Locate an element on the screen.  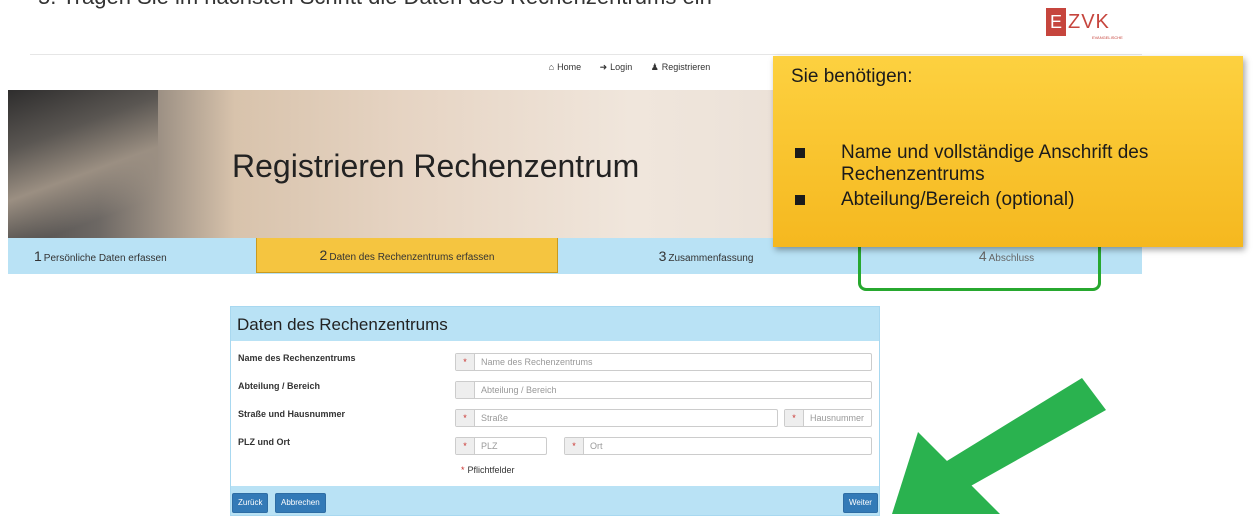
page-title: Registrieren Rechenzentrum is located at coordinates (436, 166).